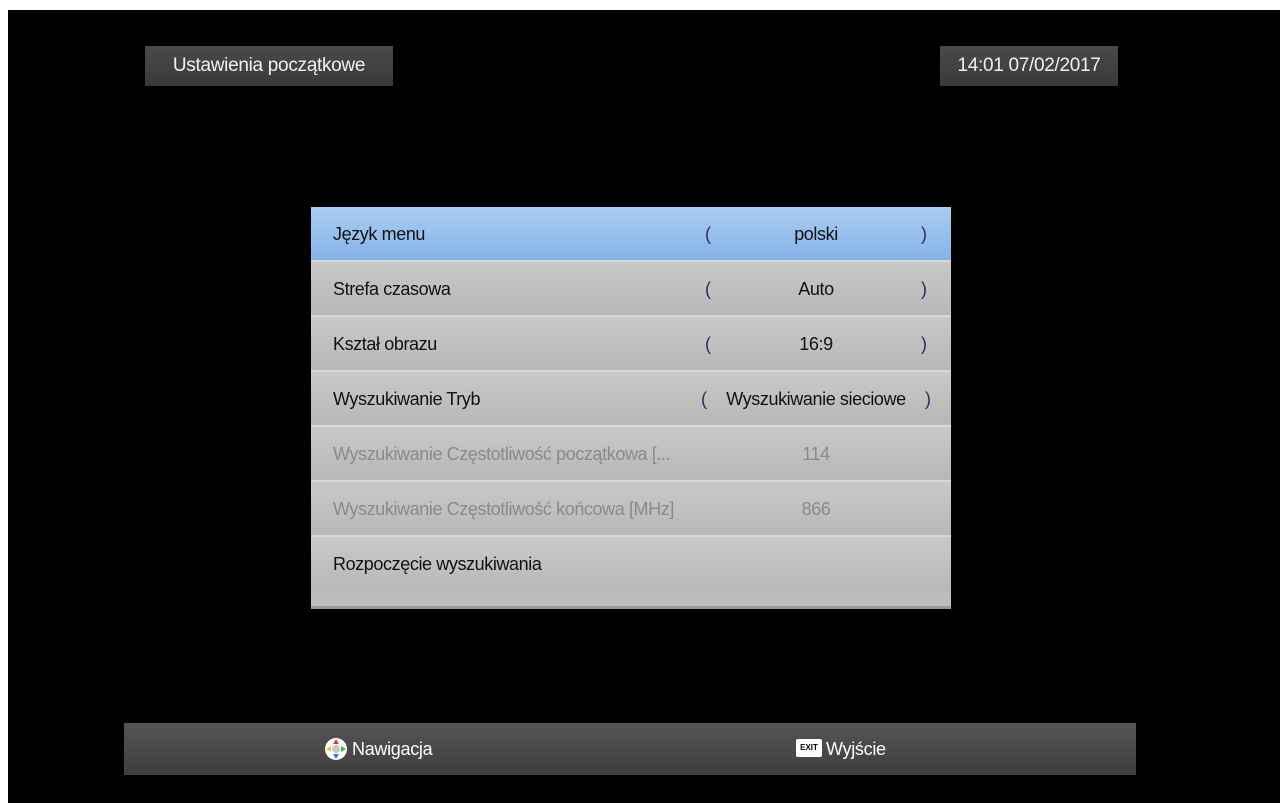 Image resolution: width=1284 pixels, height=803 pixels. What do you see at coordinates (816, 399) in the screenshot?
I see `menu-item-value: Wyszukiwanie sieciowe` at bounding box center [816, 399].